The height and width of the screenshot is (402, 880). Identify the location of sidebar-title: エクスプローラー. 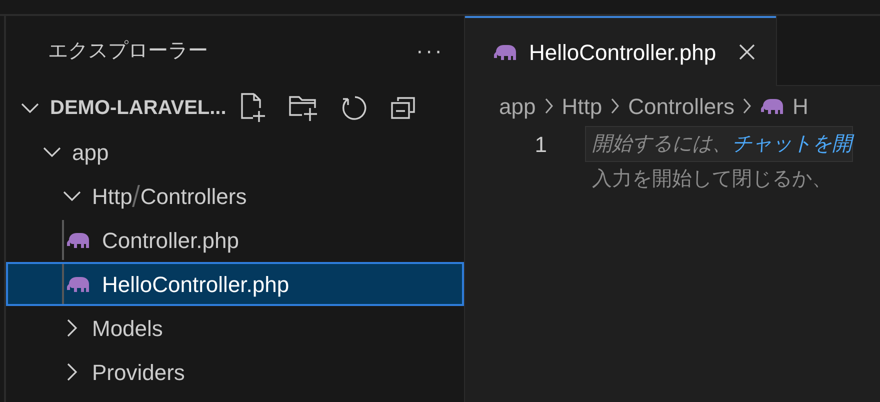
(128, 51).